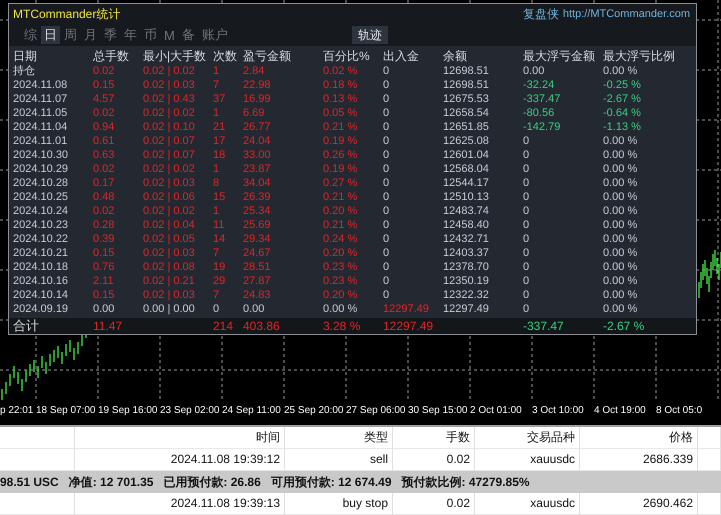  What do you see at coordinates (620, 410) in the screenshot?
I see `time-axis-label: 4 Oct 19:00` at bounding box center [620, 410].